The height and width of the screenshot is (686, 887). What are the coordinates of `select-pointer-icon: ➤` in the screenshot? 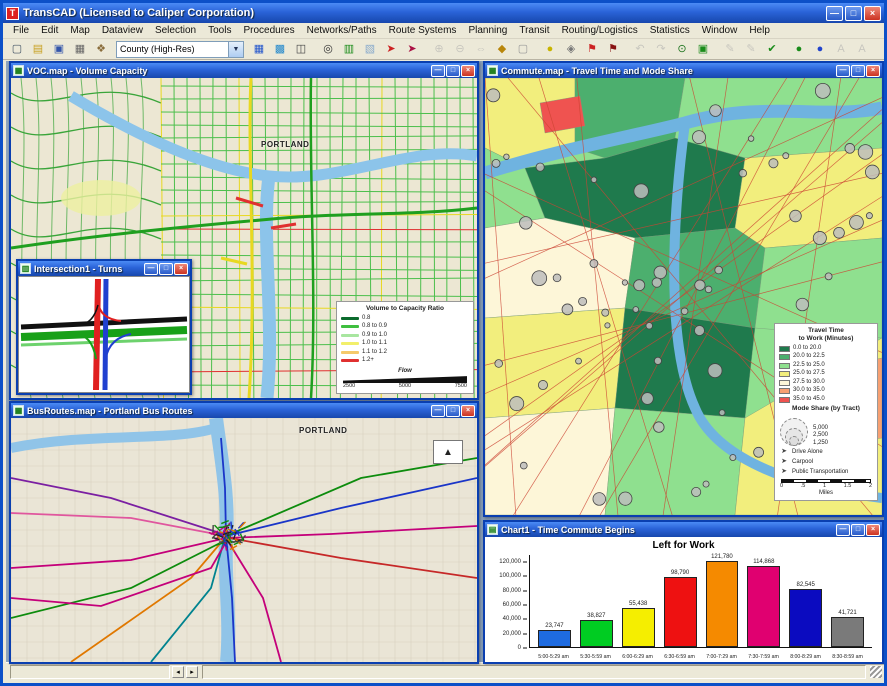 It's located at (391, 49).